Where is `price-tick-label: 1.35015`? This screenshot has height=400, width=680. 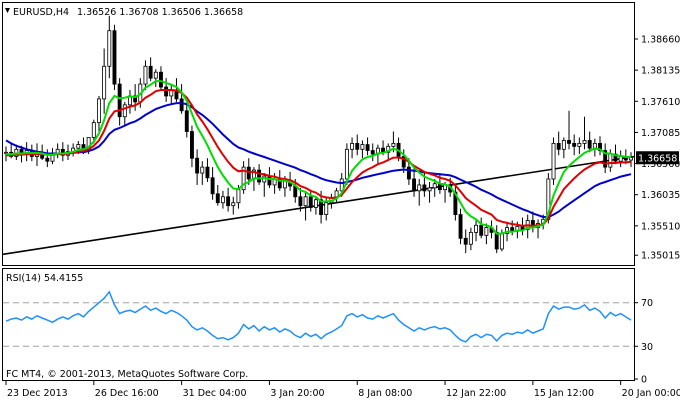 price-tick-label: 1.35015 is located at coordinates (660, 256).